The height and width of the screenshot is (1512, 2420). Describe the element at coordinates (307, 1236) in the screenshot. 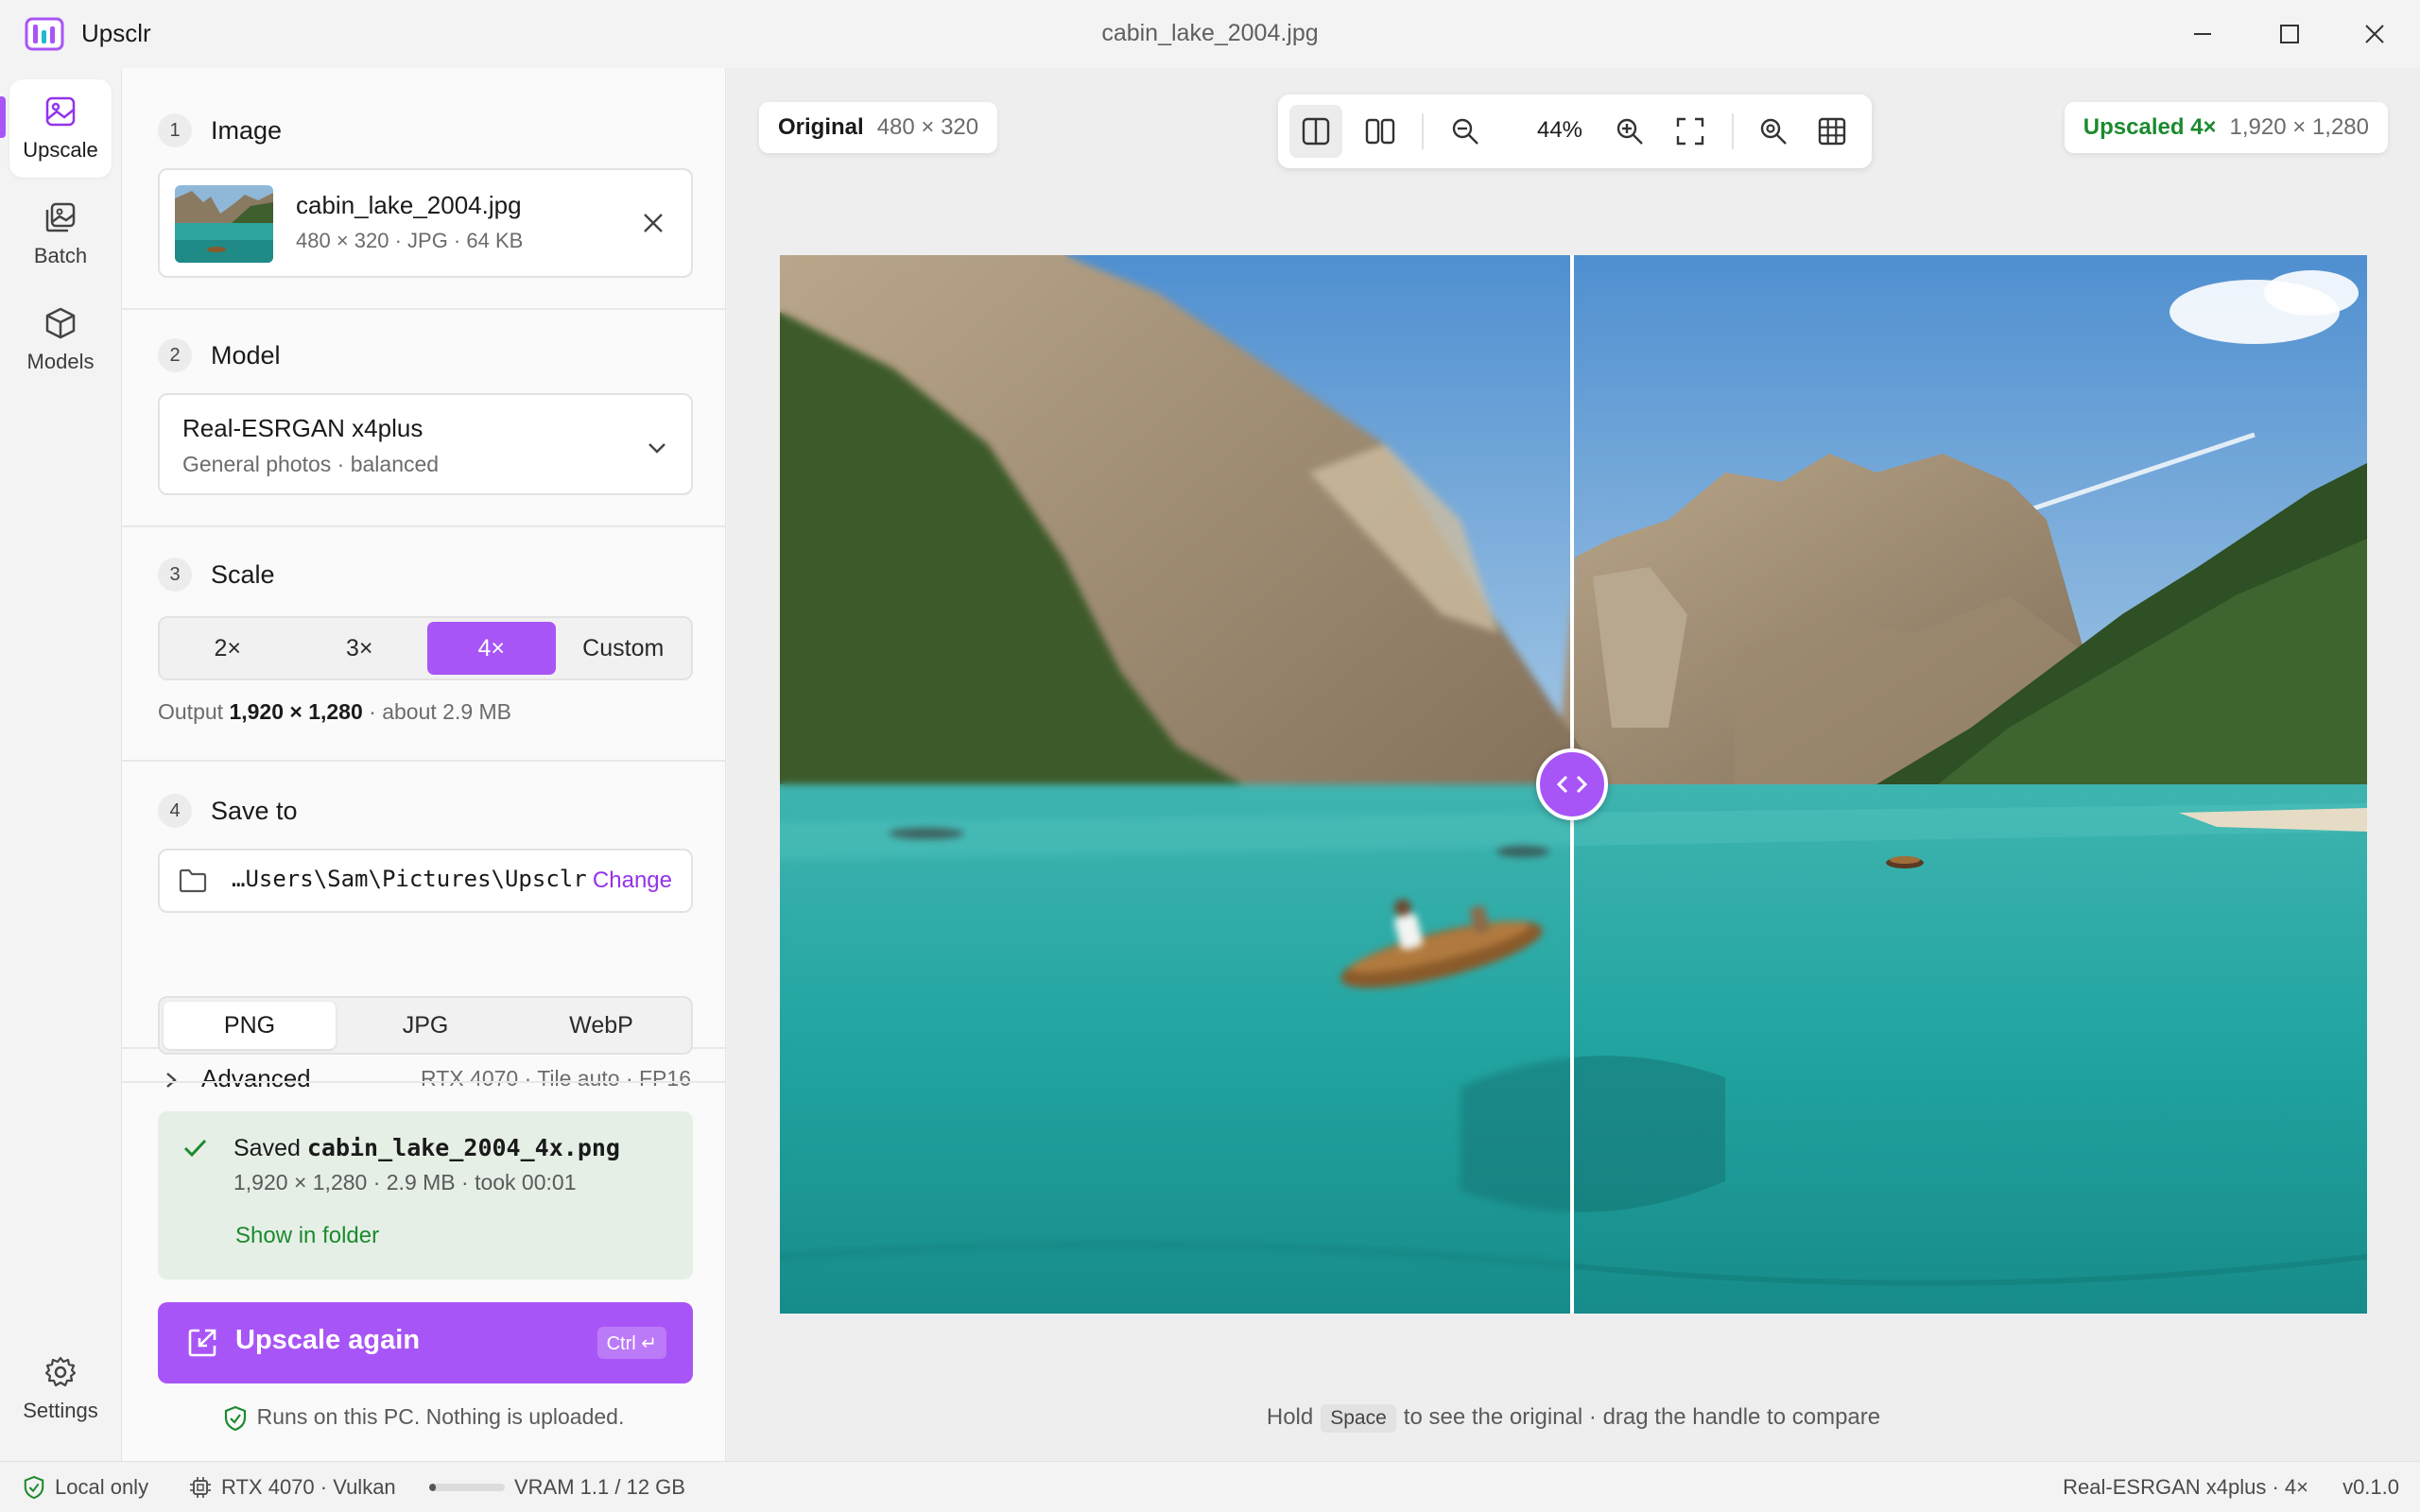

I see `show-in-folder-link: Show in folder` at that location.